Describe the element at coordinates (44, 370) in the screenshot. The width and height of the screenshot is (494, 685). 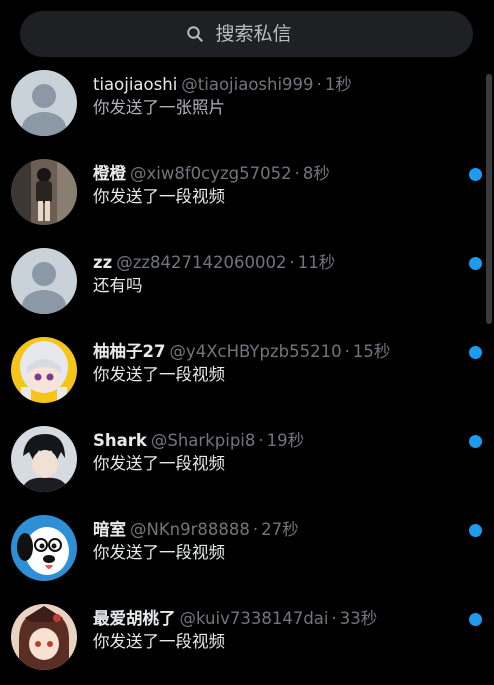
I see `anime-girl-avatar` at that location.